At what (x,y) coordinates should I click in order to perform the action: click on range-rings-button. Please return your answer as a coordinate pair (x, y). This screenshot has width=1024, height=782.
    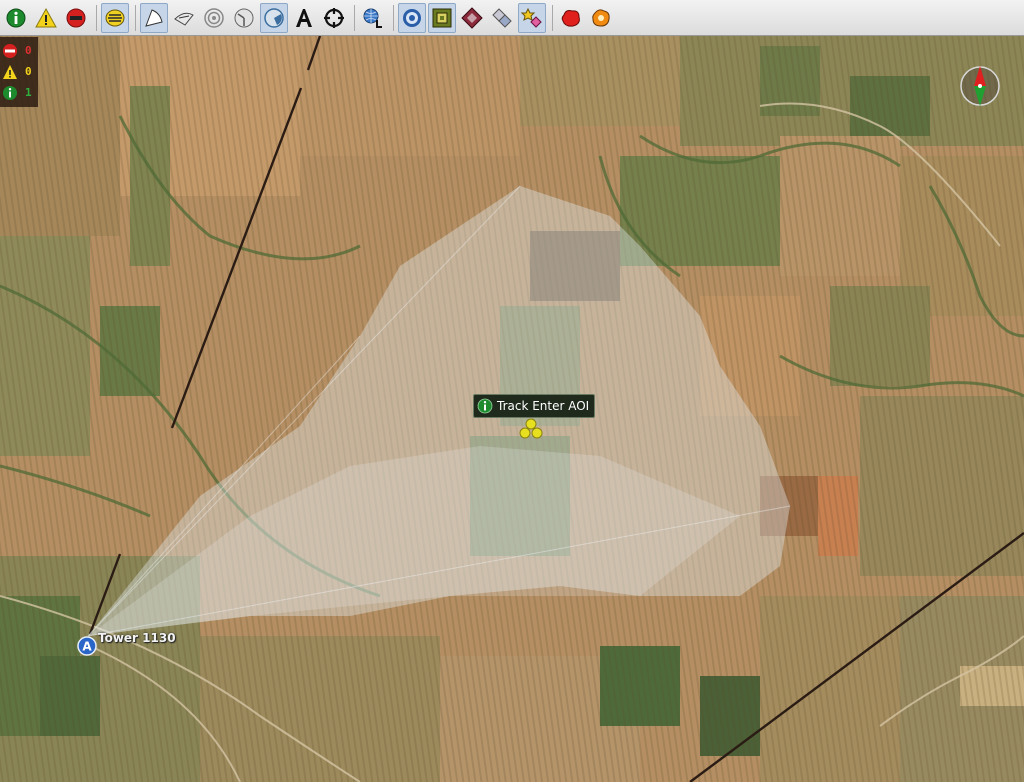
    Looking at the image, I should click on (214, 18).